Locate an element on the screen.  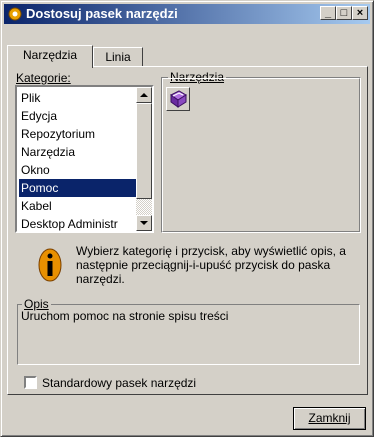
tool-button-help is located at coordinates (178, 99).